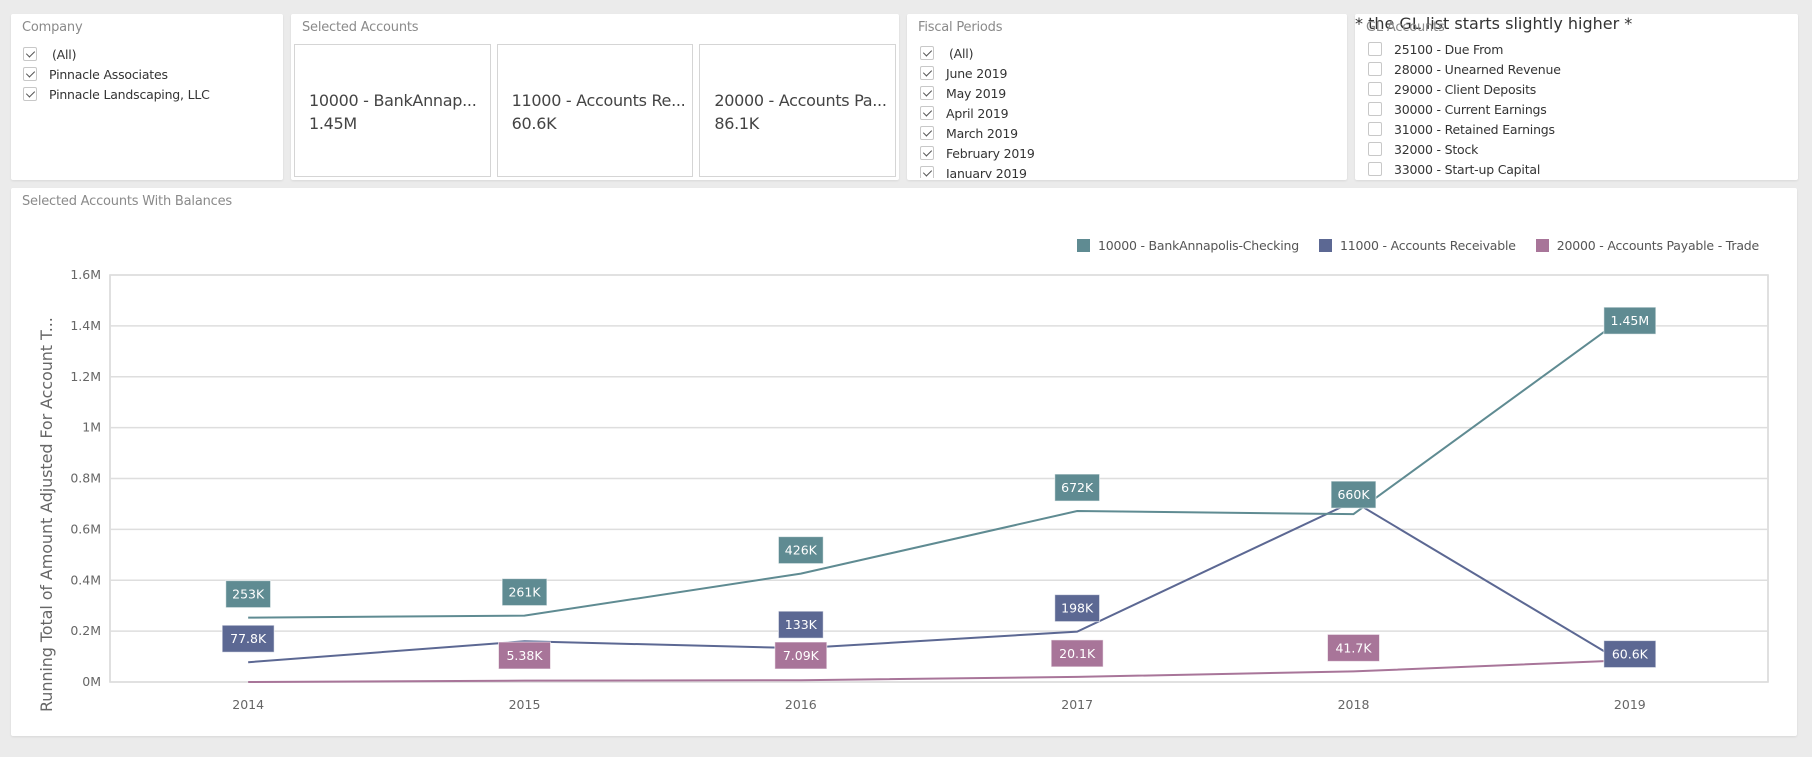 The height and width of the screenshot is (757, 1812). Describe the element at coordinates (1474, 129) in the screenshot. I see `gl-account-item-label: 31000 - Retained Earnings` at that location.